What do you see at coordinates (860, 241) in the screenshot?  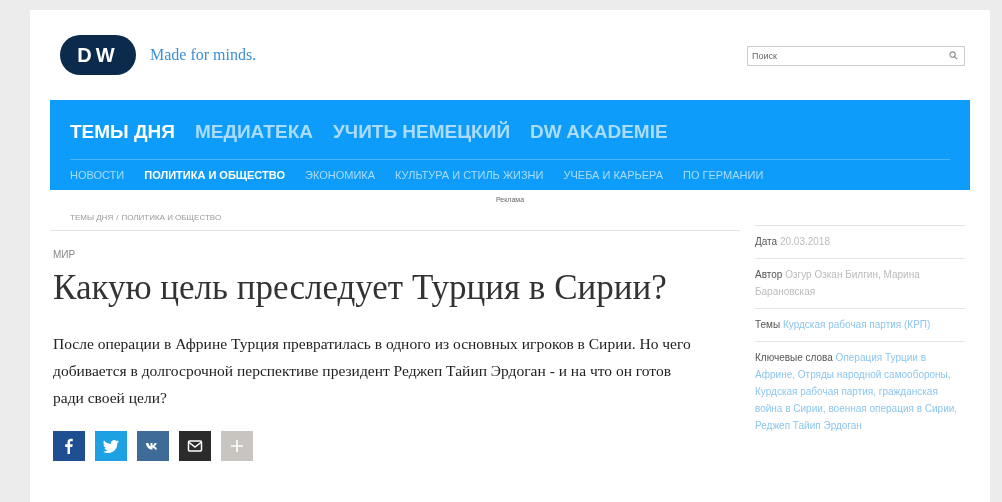 I see `info-text: Дата 20.03.2018` at bounding box center [860, 241].